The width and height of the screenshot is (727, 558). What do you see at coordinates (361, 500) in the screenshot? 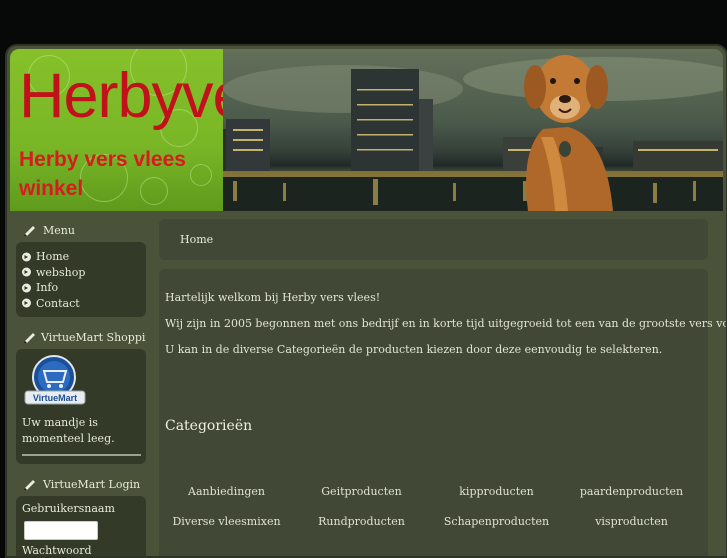
I see `category-link: Geitproducten` at bounding box center [361, 500].